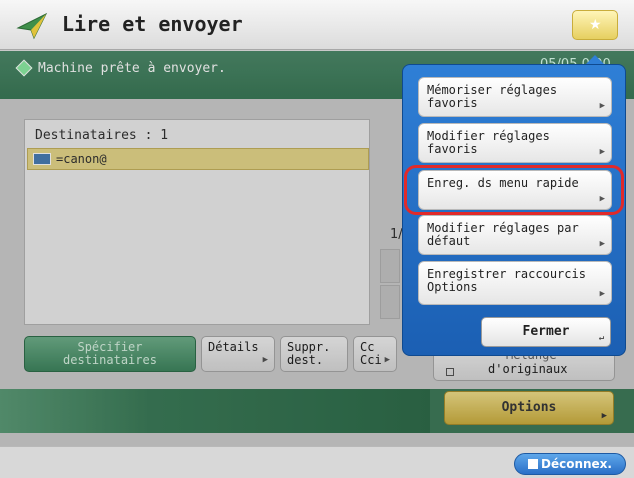 This screenshot has width=634, height=478. What do you see at coordinates (601, 338) in the screenshot?
I see `return-icon: ↵` at bounding box center [601, 338].